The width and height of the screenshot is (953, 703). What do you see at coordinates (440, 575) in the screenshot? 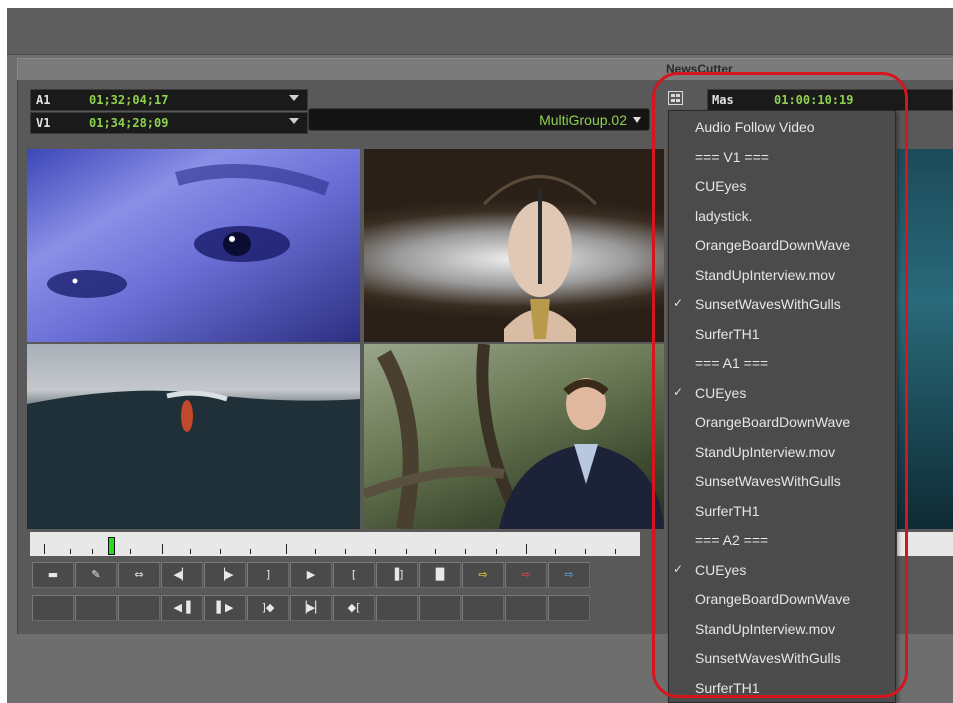
I see `mark-clip-button: ▐▌` at bounding box center [440, 575].